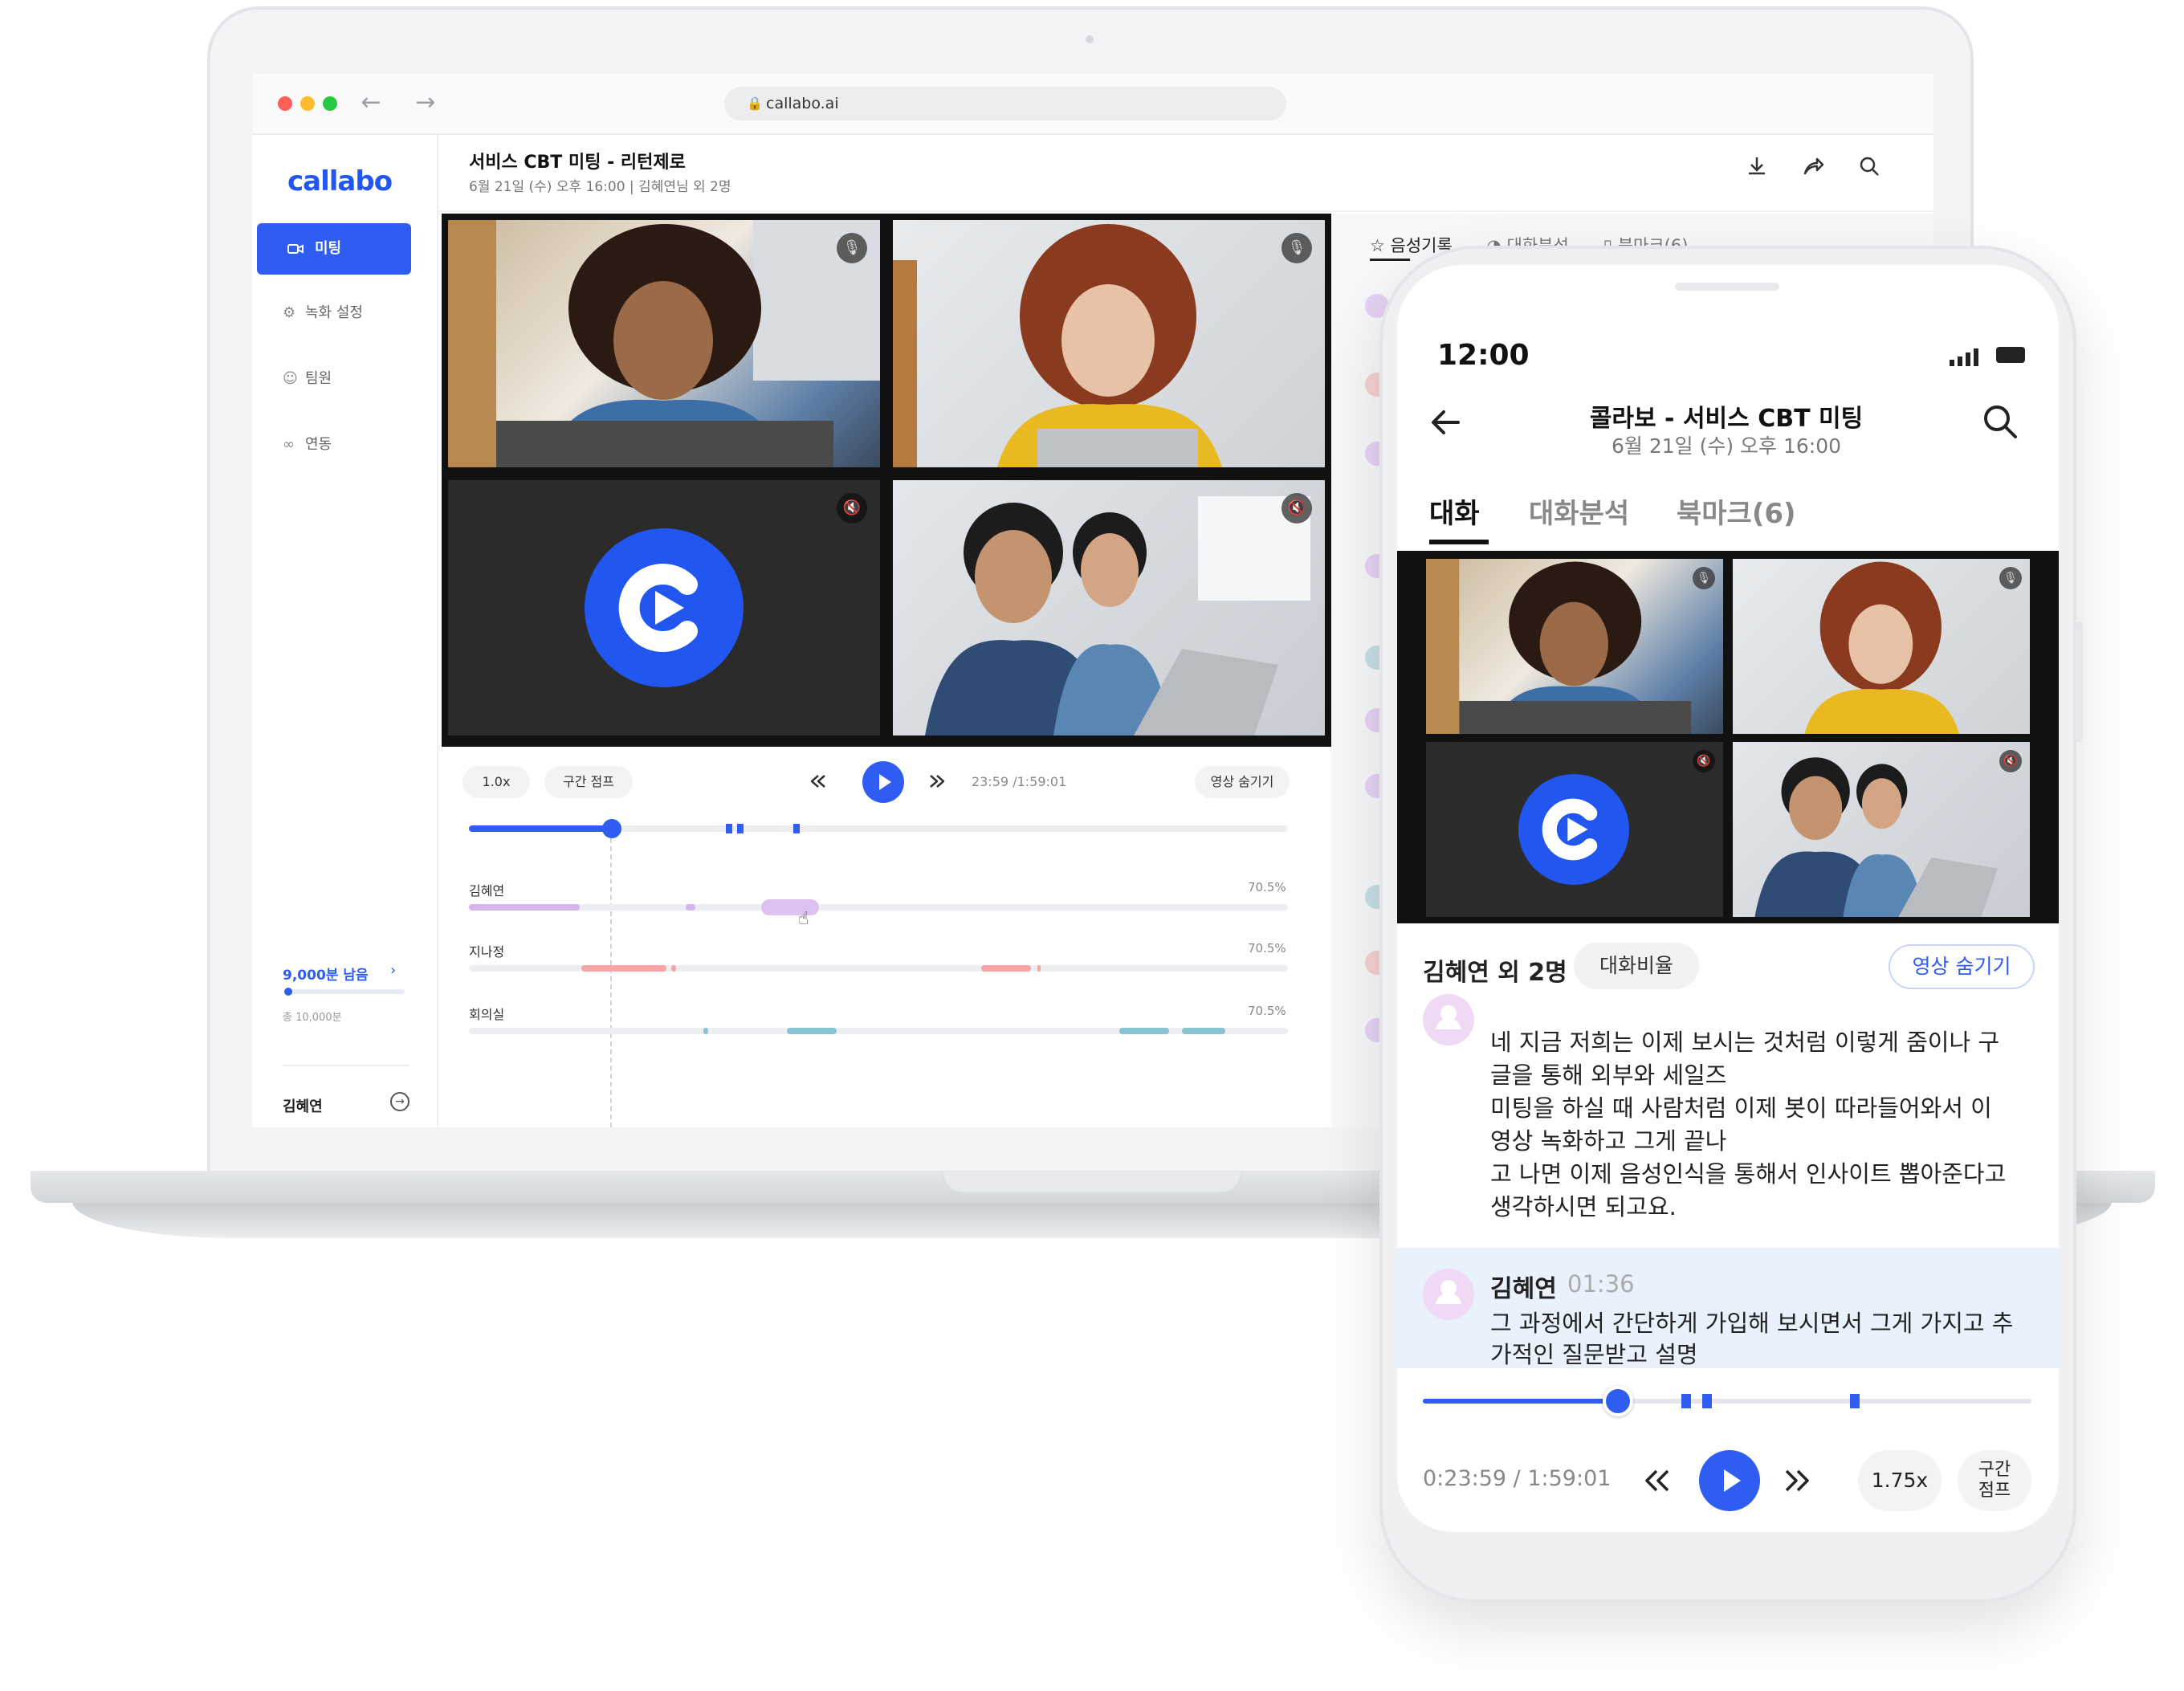 This screenshot has height=1691, width=2184. Describe the element at coordinates (326, 974) in the screenshot. I see `minutes-remaining: 9,000분 남음` at that location.